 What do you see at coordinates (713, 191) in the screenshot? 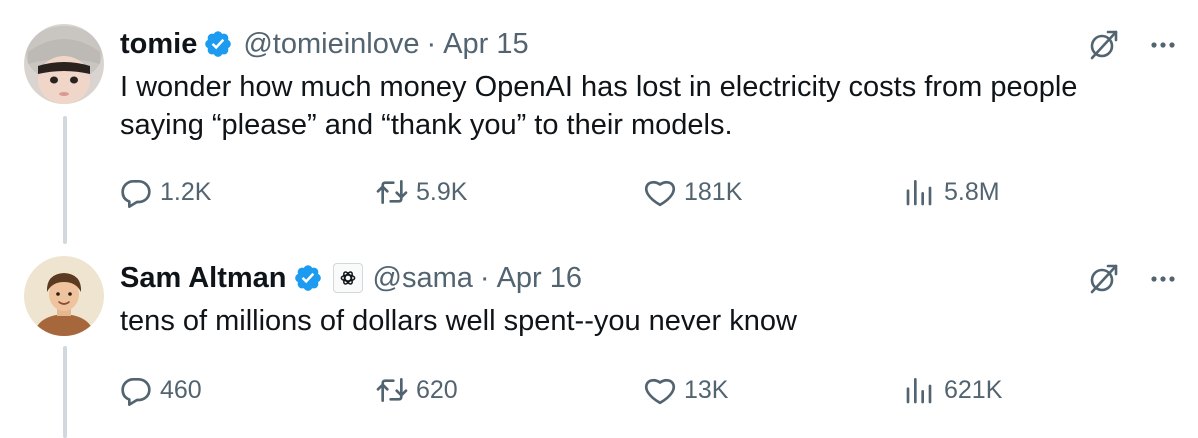
I see `like-count: 181K` at bounding box center [713, 191].